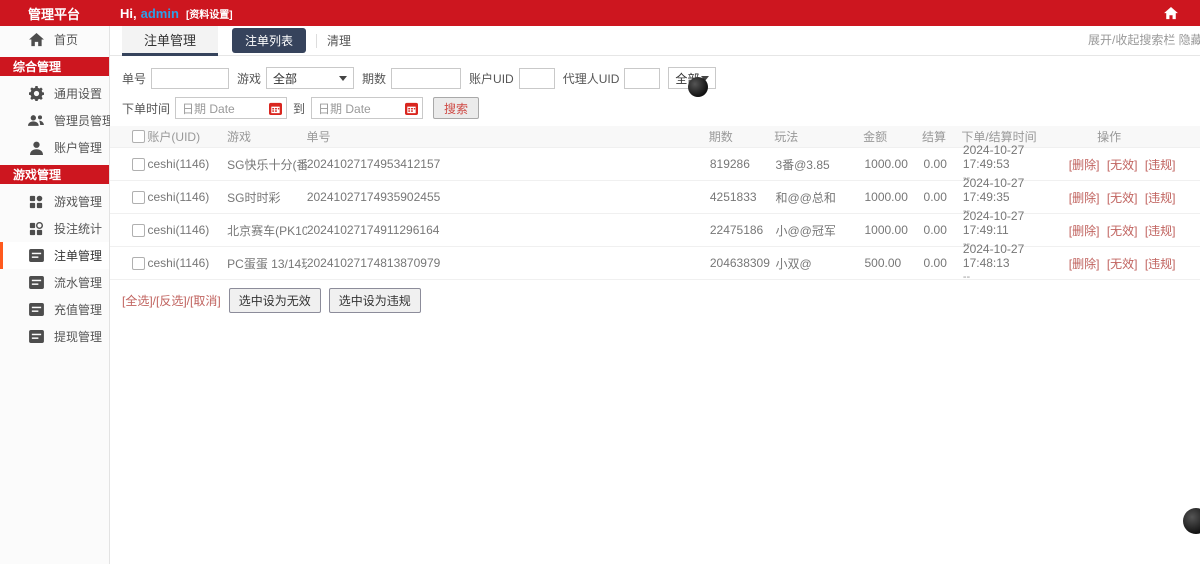  Describe the element at coordinates (267, 230) in the screenshot. I see `cell-game: 北京赛车(PK10)` at that location.